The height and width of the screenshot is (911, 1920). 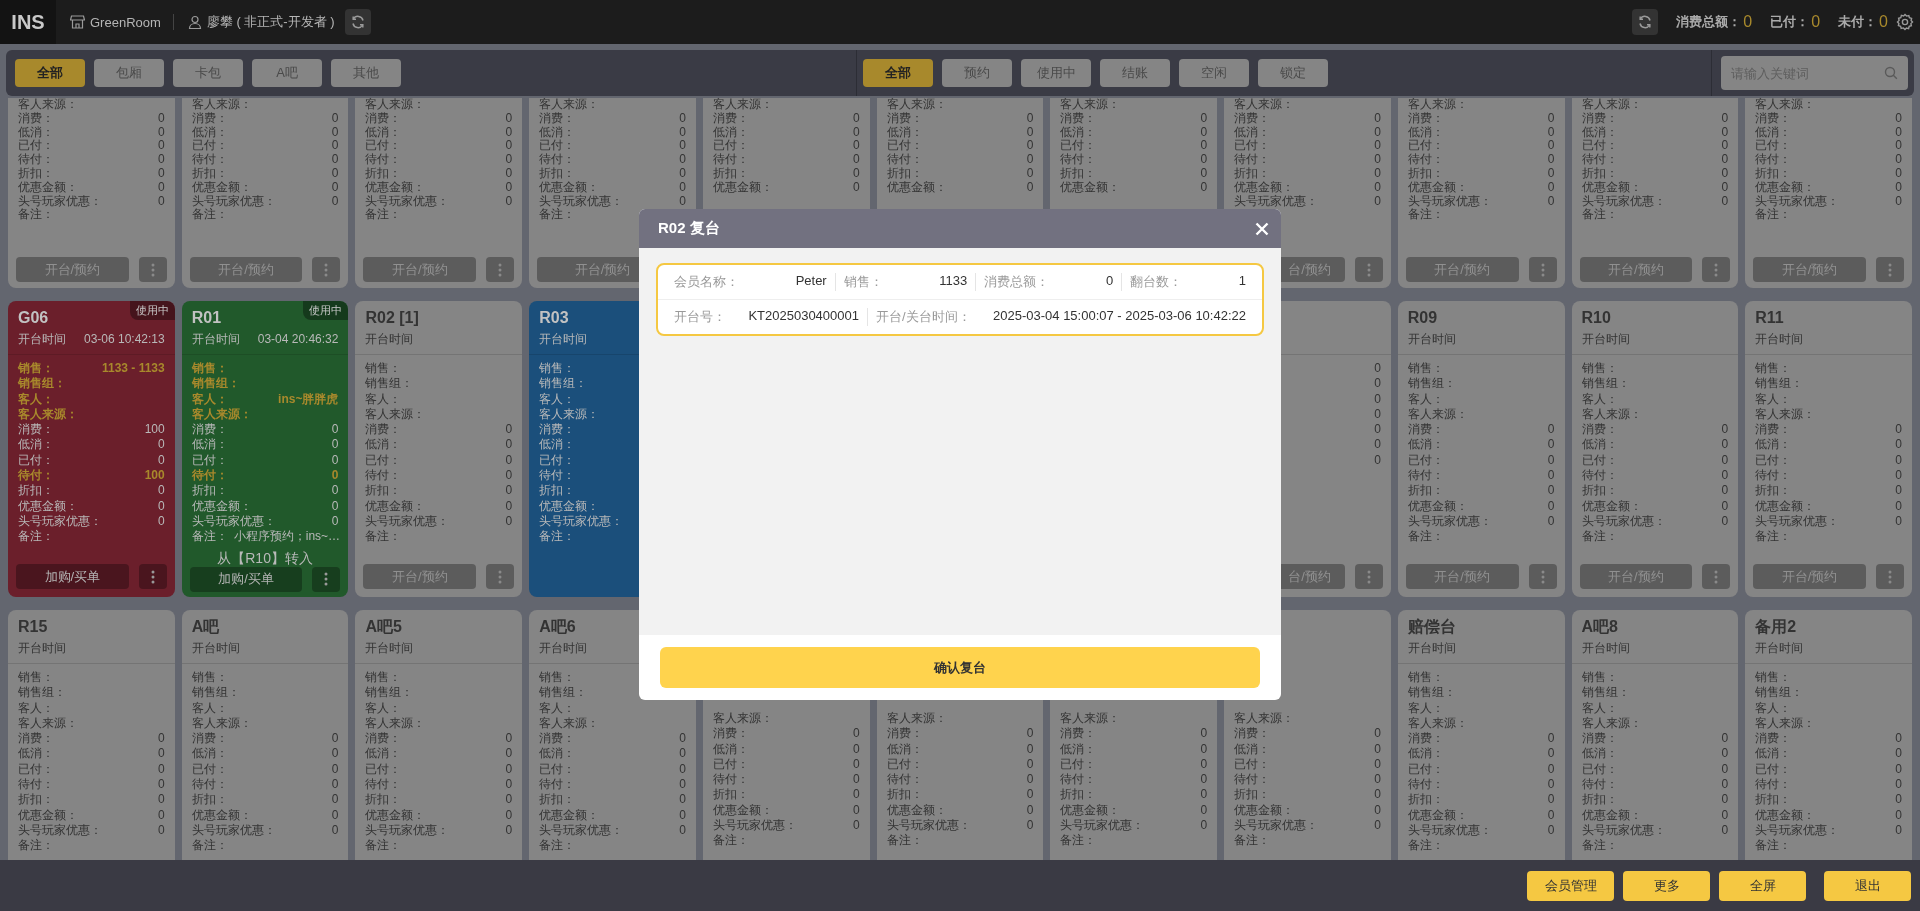 What do you see at coordinates (270, 22) in the screenshot?
I see `user-name: 廖攀 ( 非正式-开发者 )` at bounding box center [270, 22].